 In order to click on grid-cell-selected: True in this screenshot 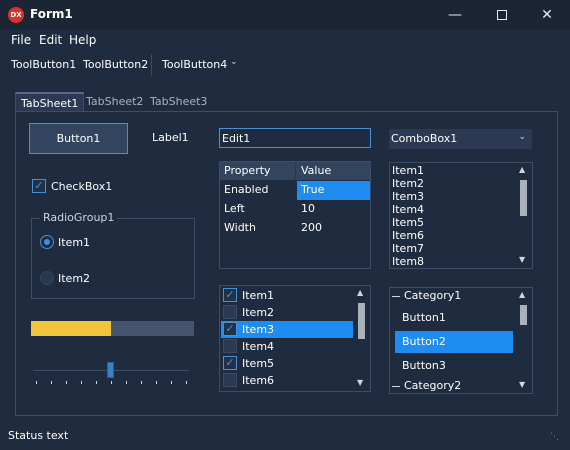, I will do `click(333, 190)`.